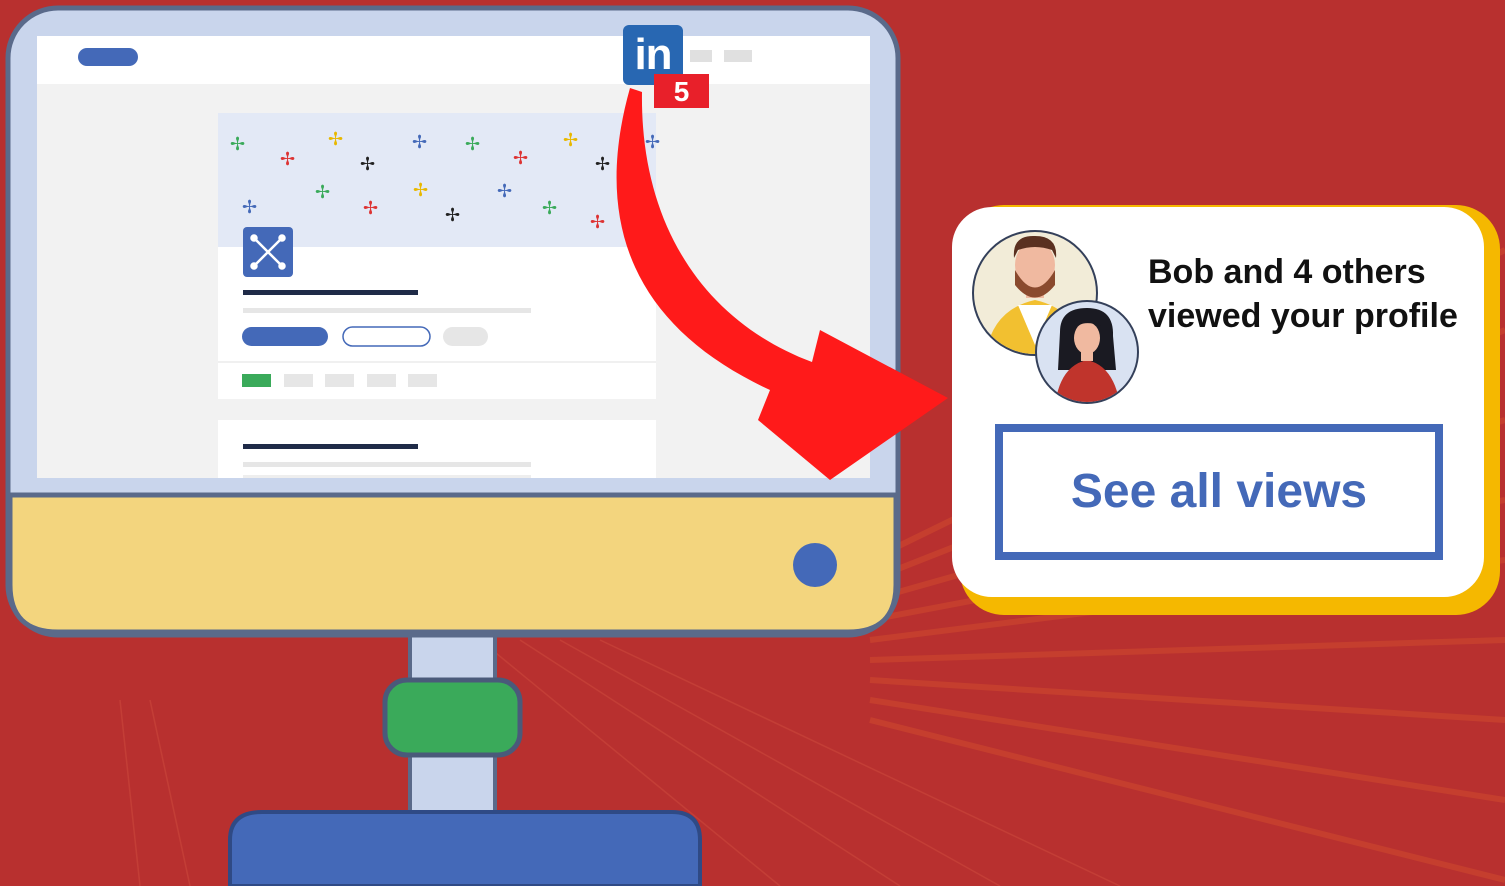 This screenshot has width=1505, height=886. What do you see at coordinates (1318, 294) in the screenshot?
I see `profile-views-message: Bob and 4 others viewed your profile` at bounding box center [1318, 294].